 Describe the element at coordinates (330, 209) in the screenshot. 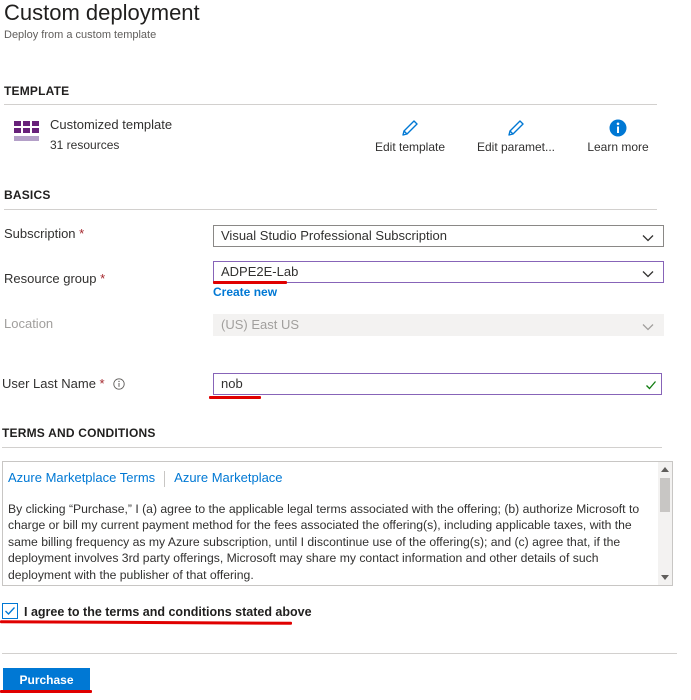

I see `basics-divider` at that location.